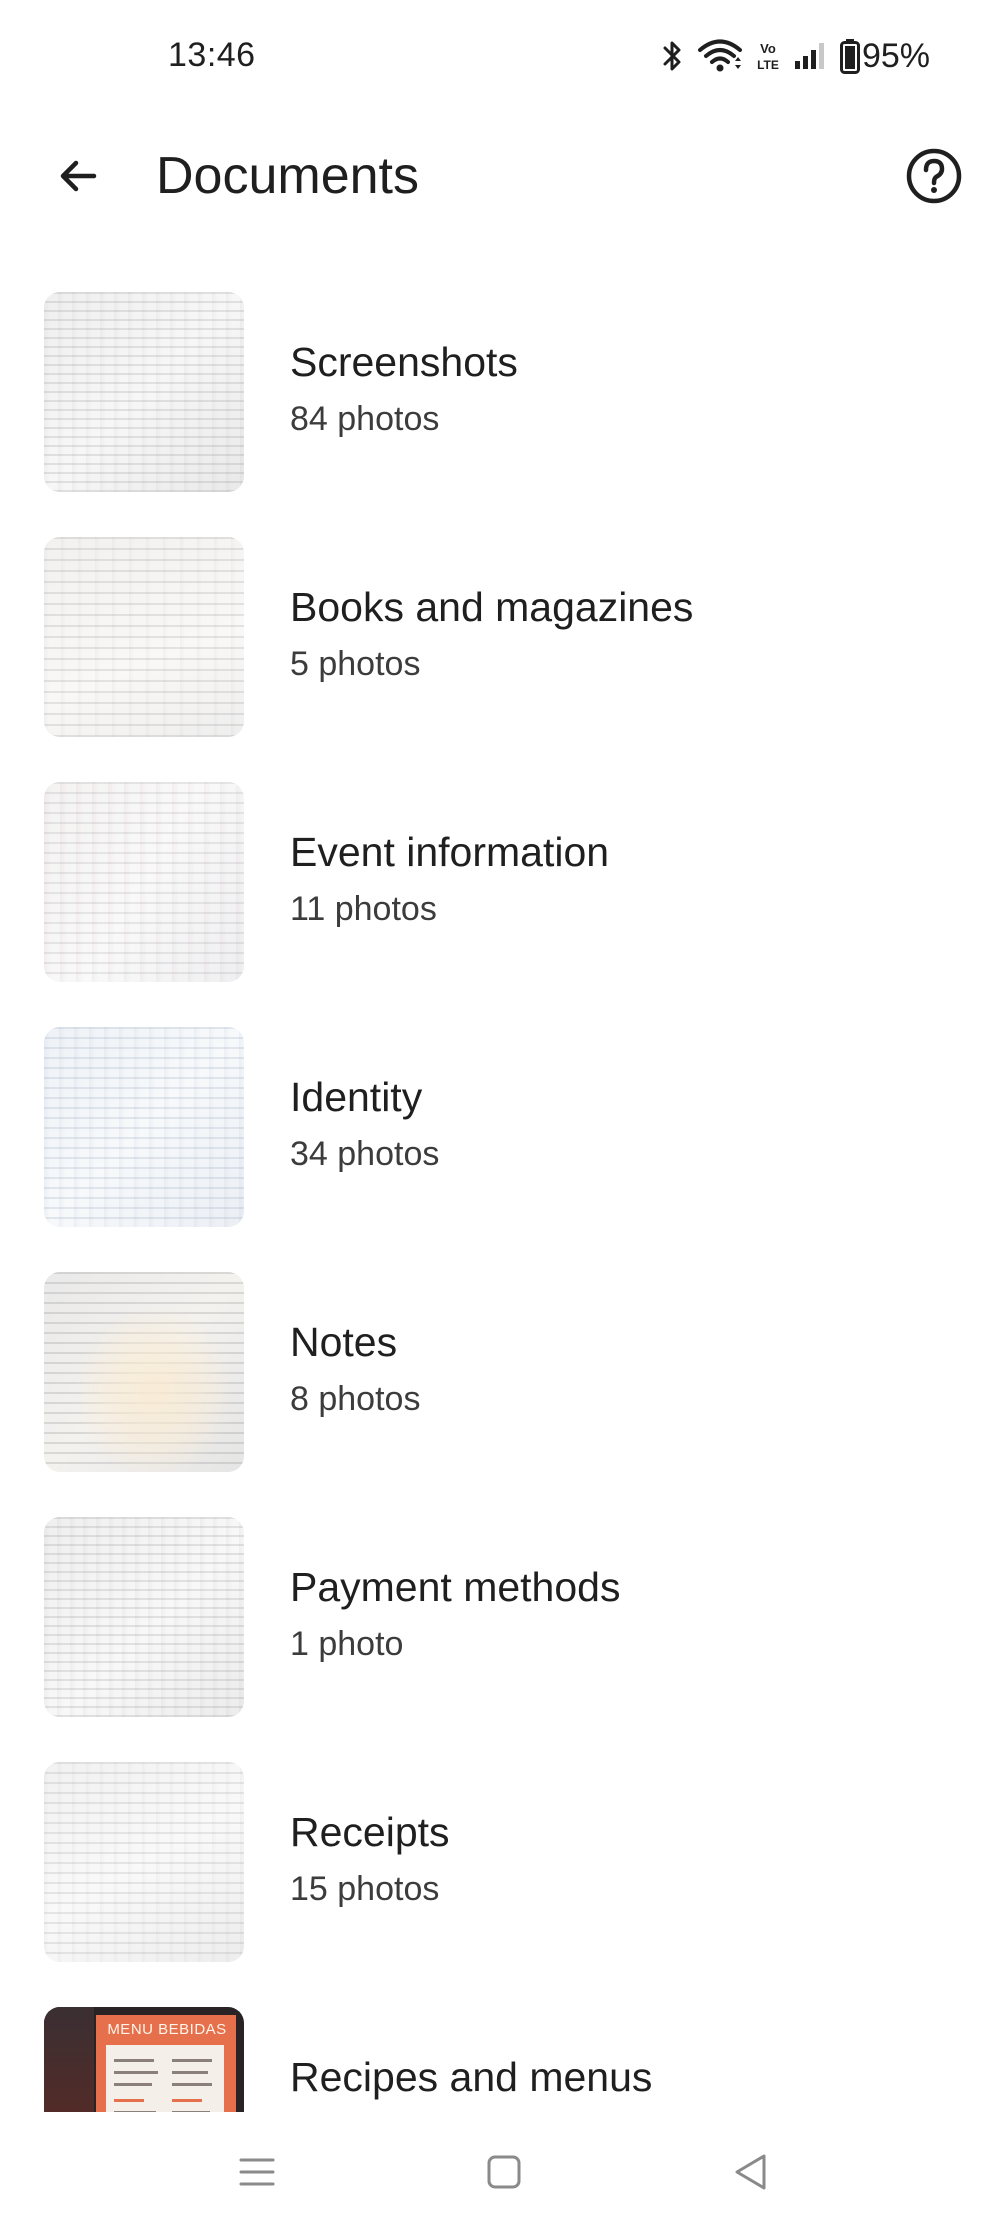 This screenshot has width=1000, height=2233. What do you see at coordinates (356, 1097) in the screenshot?
I see `item-title: Identity` at bounding box center [356, 1097].